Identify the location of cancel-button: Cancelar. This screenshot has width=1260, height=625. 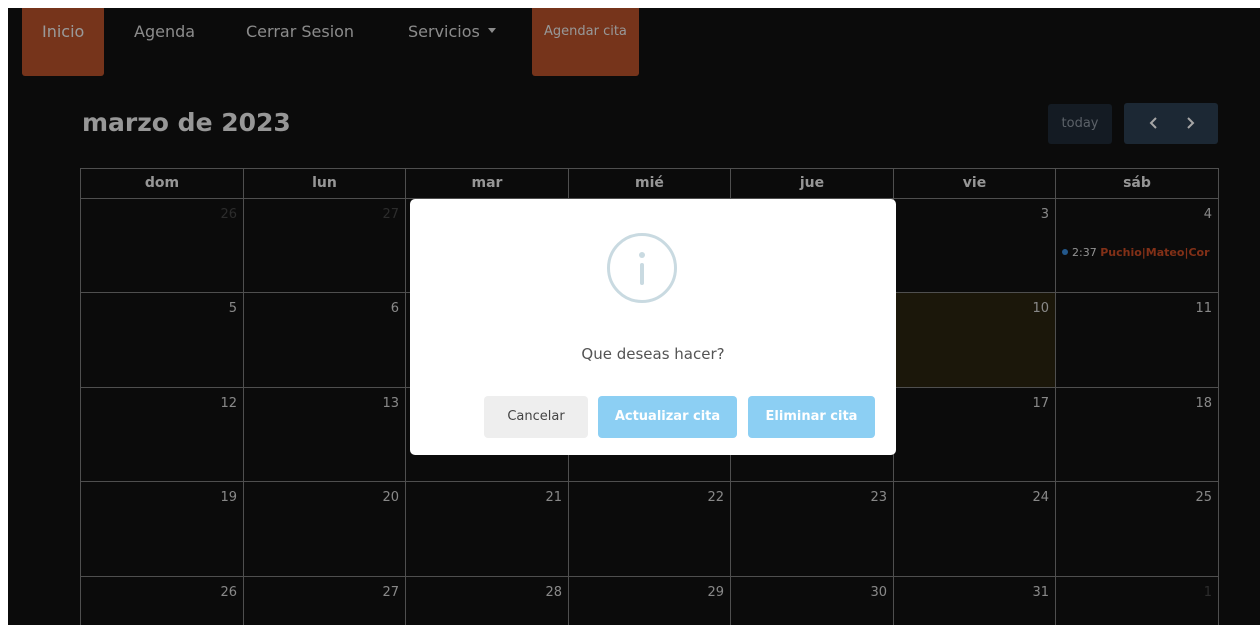
(536, 417).